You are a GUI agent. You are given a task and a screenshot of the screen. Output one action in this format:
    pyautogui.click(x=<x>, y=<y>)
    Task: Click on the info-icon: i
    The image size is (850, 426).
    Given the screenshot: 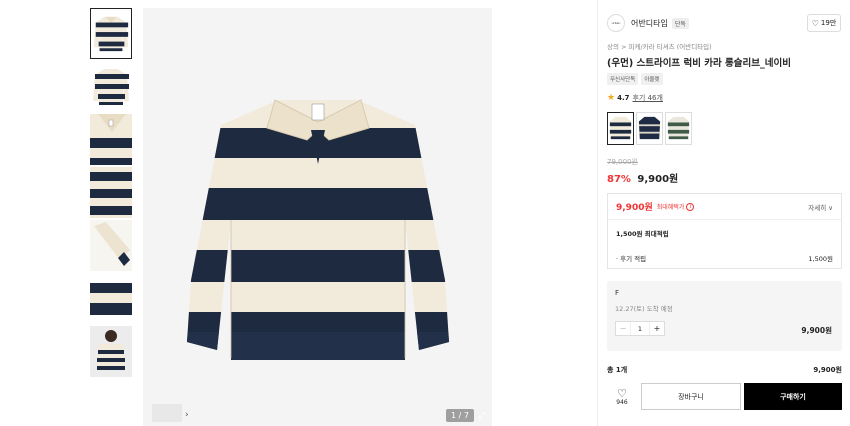 What is the action you would take?
    pyautogui.click(x=690, y=206)
    